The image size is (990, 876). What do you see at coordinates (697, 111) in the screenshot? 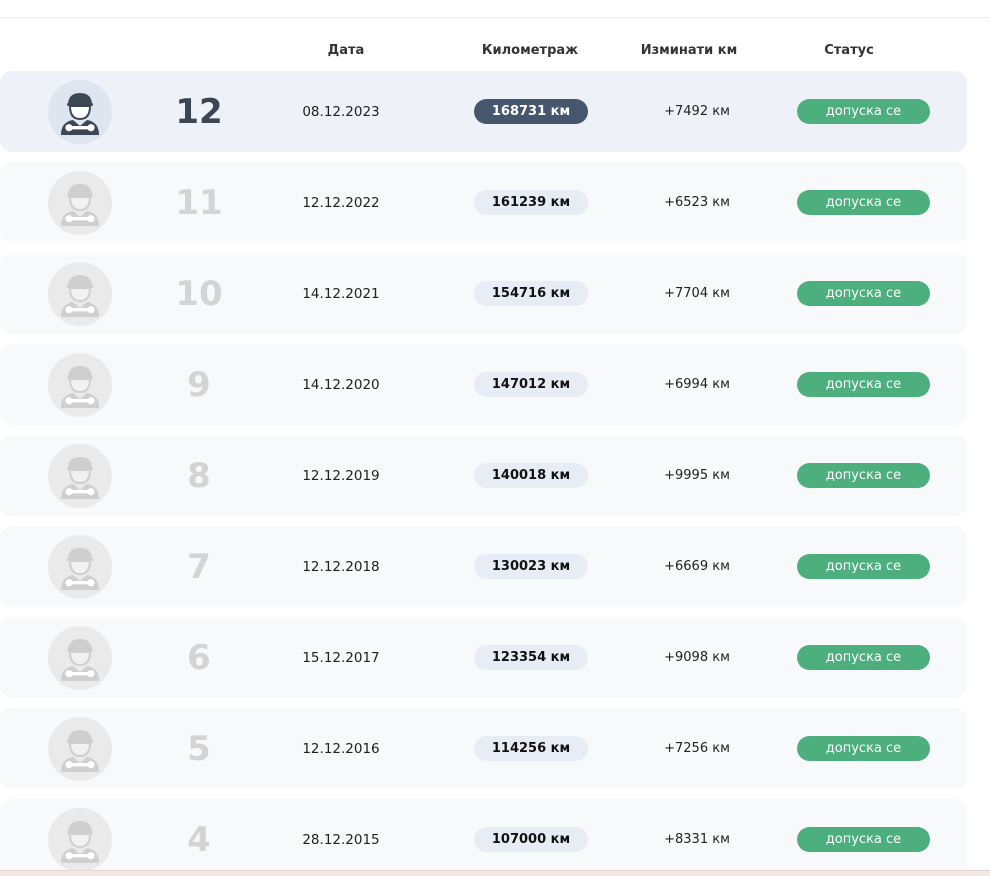
I see `distance-traveled: +7492 км` at bounding box center [697, 111].